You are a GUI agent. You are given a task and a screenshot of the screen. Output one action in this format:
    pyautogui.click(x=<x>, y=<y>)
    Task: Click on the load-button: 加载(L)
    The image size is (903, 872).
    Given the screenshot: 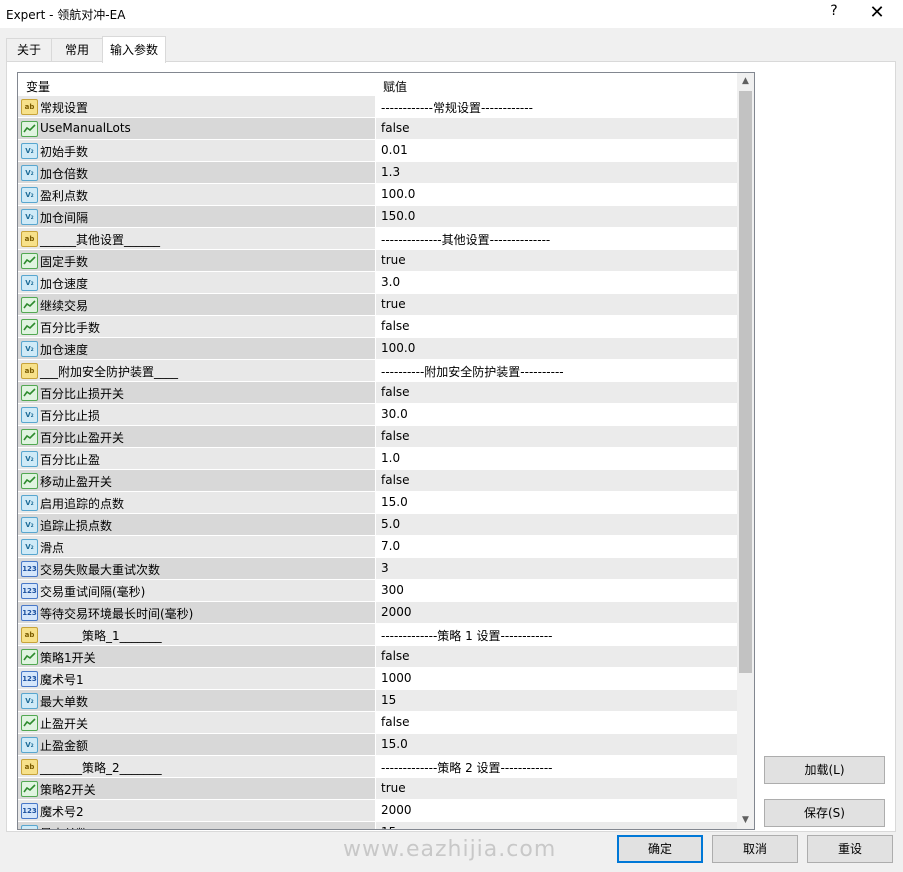 What is the action you would take?
    pyautogui.click(x=824, y=770)
    